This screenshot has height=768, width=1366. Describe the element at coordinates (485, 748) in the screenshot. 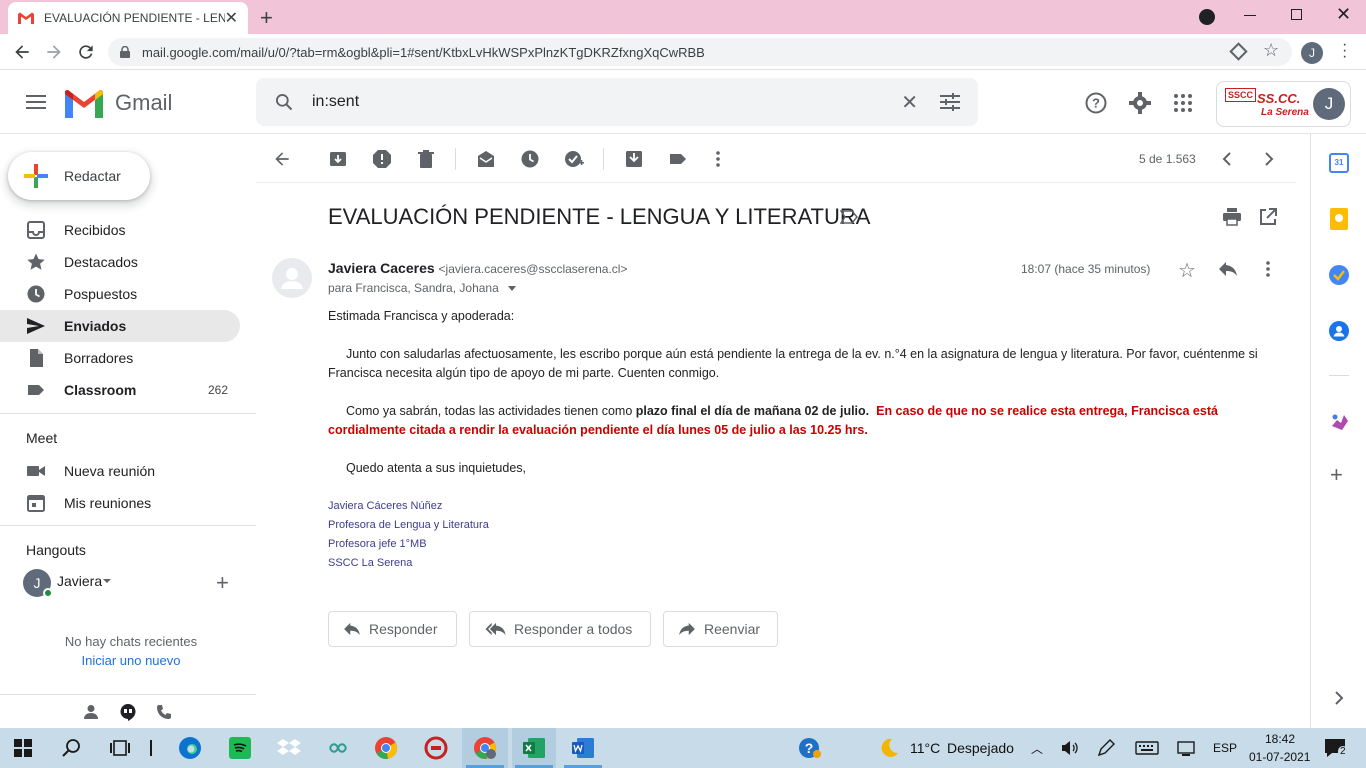

I see `chrome-profile-icon` at that location.